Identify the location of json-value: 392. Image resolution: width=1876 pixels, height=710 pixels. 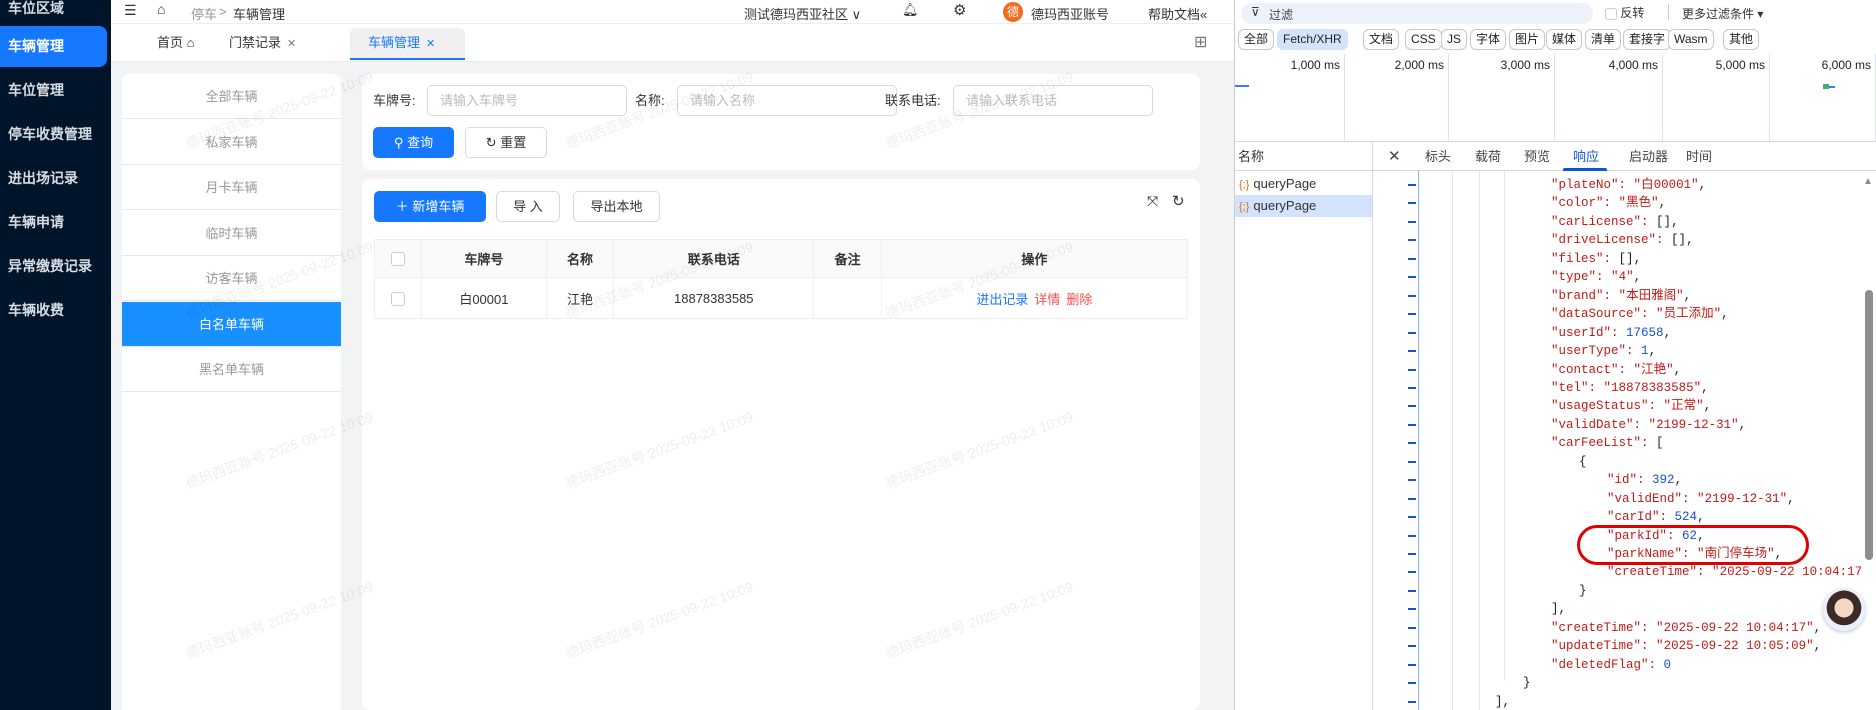
(1663, 480).